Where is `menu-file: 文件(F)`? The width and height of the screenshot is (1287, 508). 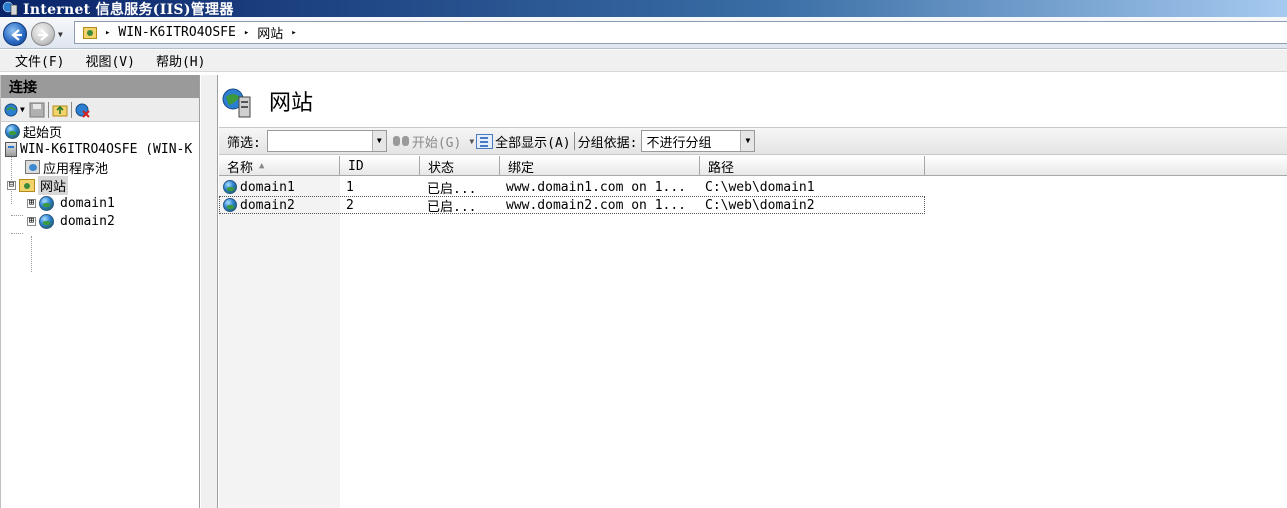
menu-file: 文件(F) is located at coordinates (39, 60).